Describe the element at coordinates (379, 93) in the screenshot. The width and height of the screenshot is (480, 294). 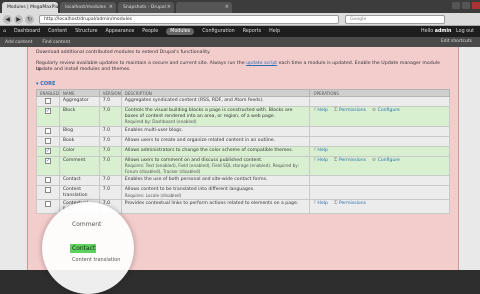
I see `column-header: OPERATIONS` at that location.